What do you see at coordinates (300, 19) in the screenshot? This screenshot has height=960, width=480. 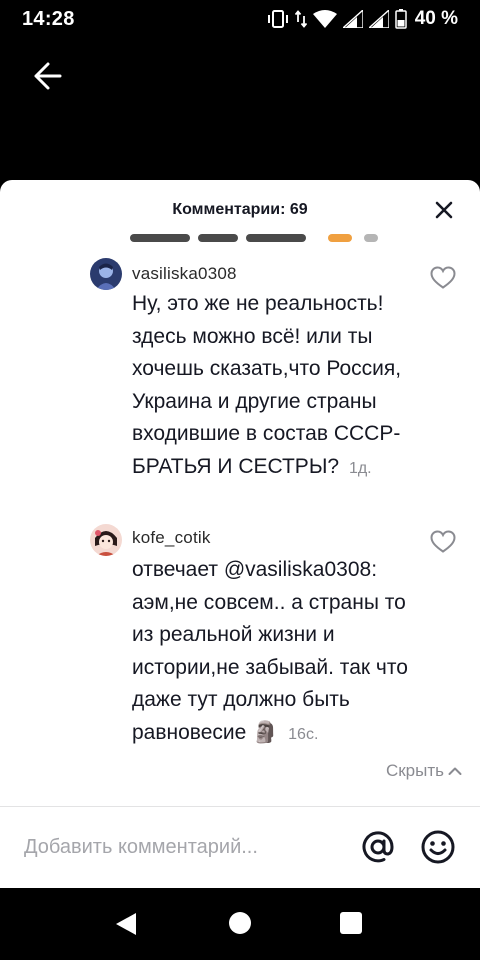 I see `data-arrows-icon` at bounding box center [300, 19].